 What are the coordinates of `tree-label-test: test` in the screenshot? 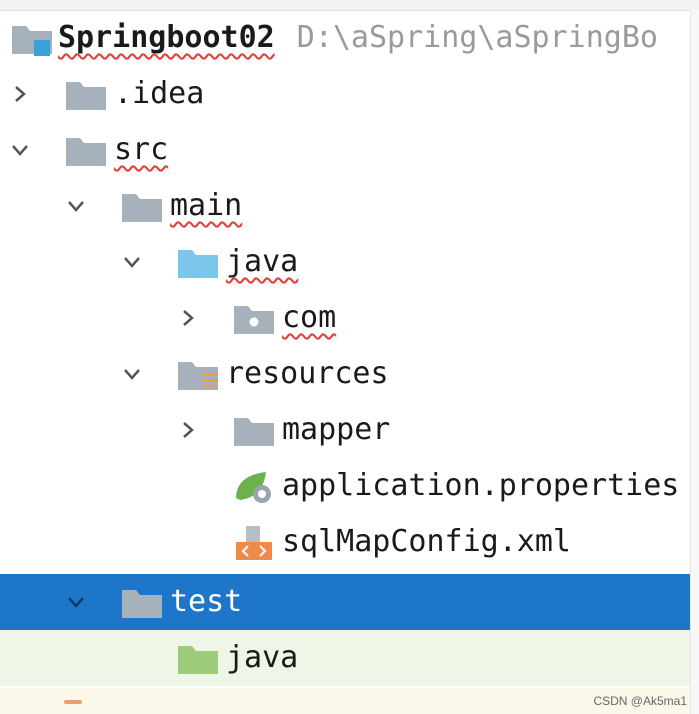 It's located at (206, 601).